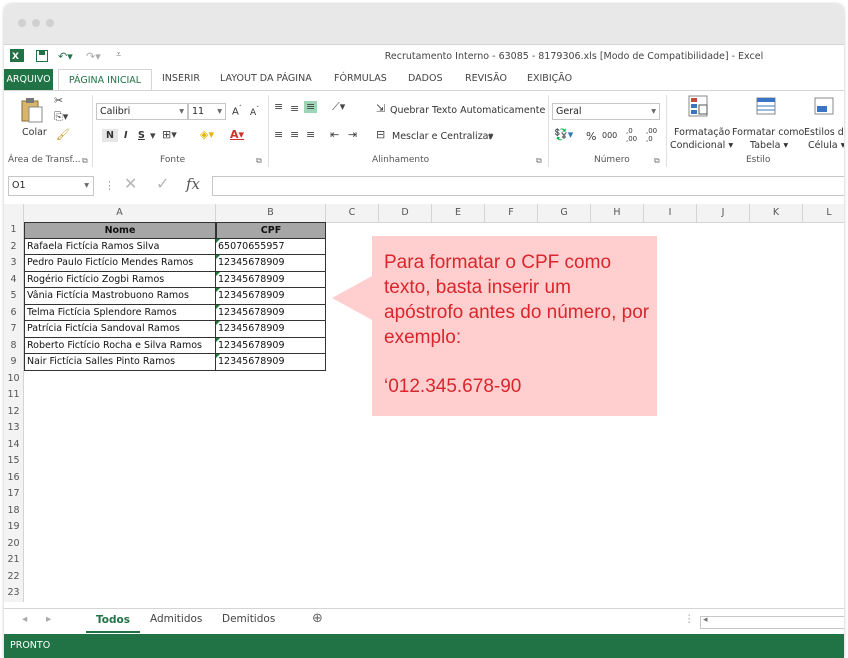  Describe the element at coordinates (120, 279) in the screenshot. I see `name-cell: Rogério Fictício Zogbi Ramos` at that location.